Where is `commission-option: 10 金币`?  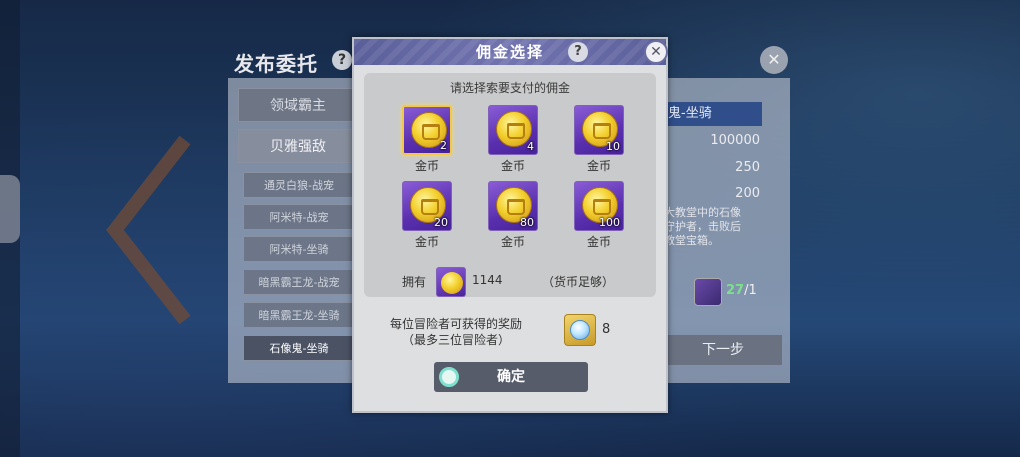
commission-option: 10 金币 is located at coordinates (600, 140).